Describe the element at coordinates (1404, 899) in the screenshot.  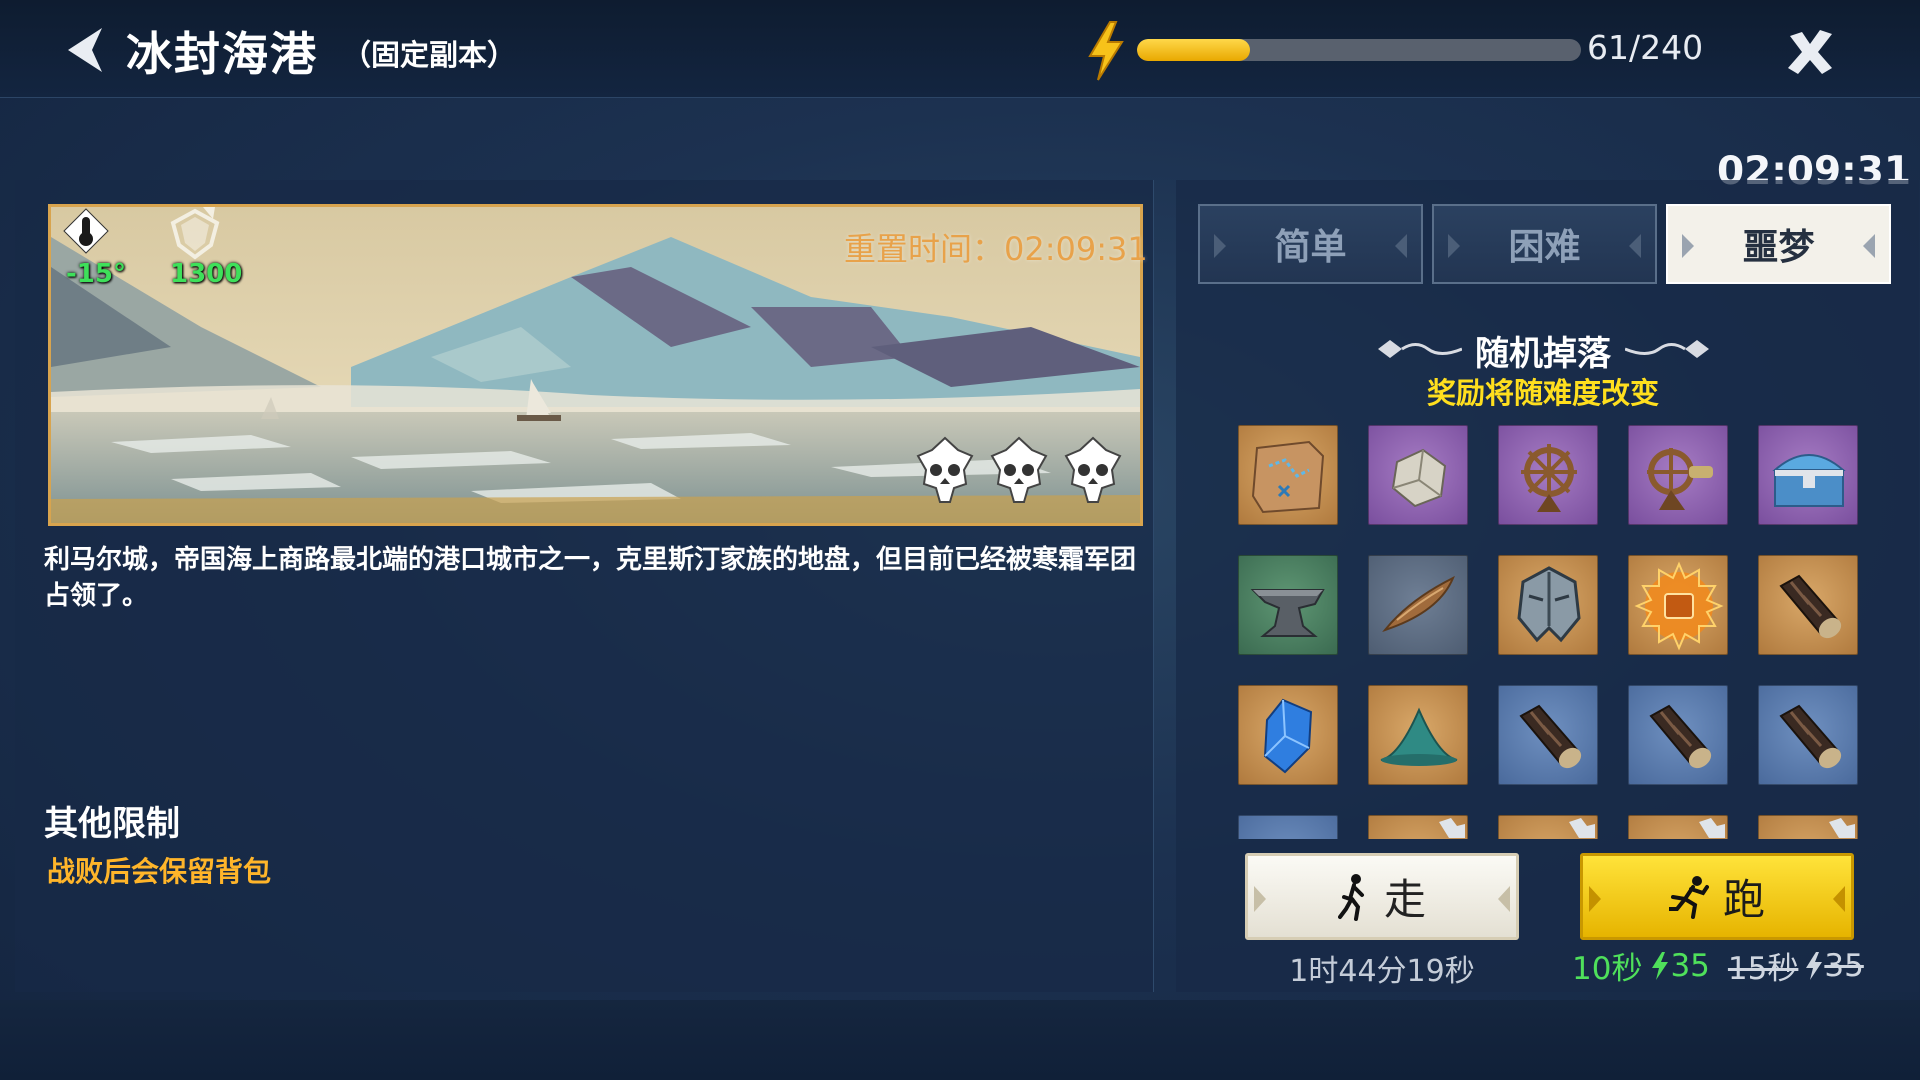
I see `walk-label: 走` at that location.